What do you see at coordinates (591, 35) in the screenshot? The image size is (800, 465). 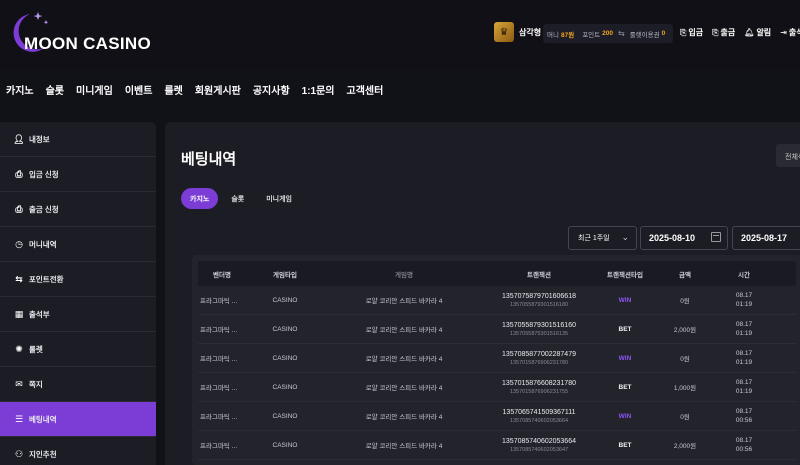 I see `point-label: 포인트` at bounding box center [591, 35].